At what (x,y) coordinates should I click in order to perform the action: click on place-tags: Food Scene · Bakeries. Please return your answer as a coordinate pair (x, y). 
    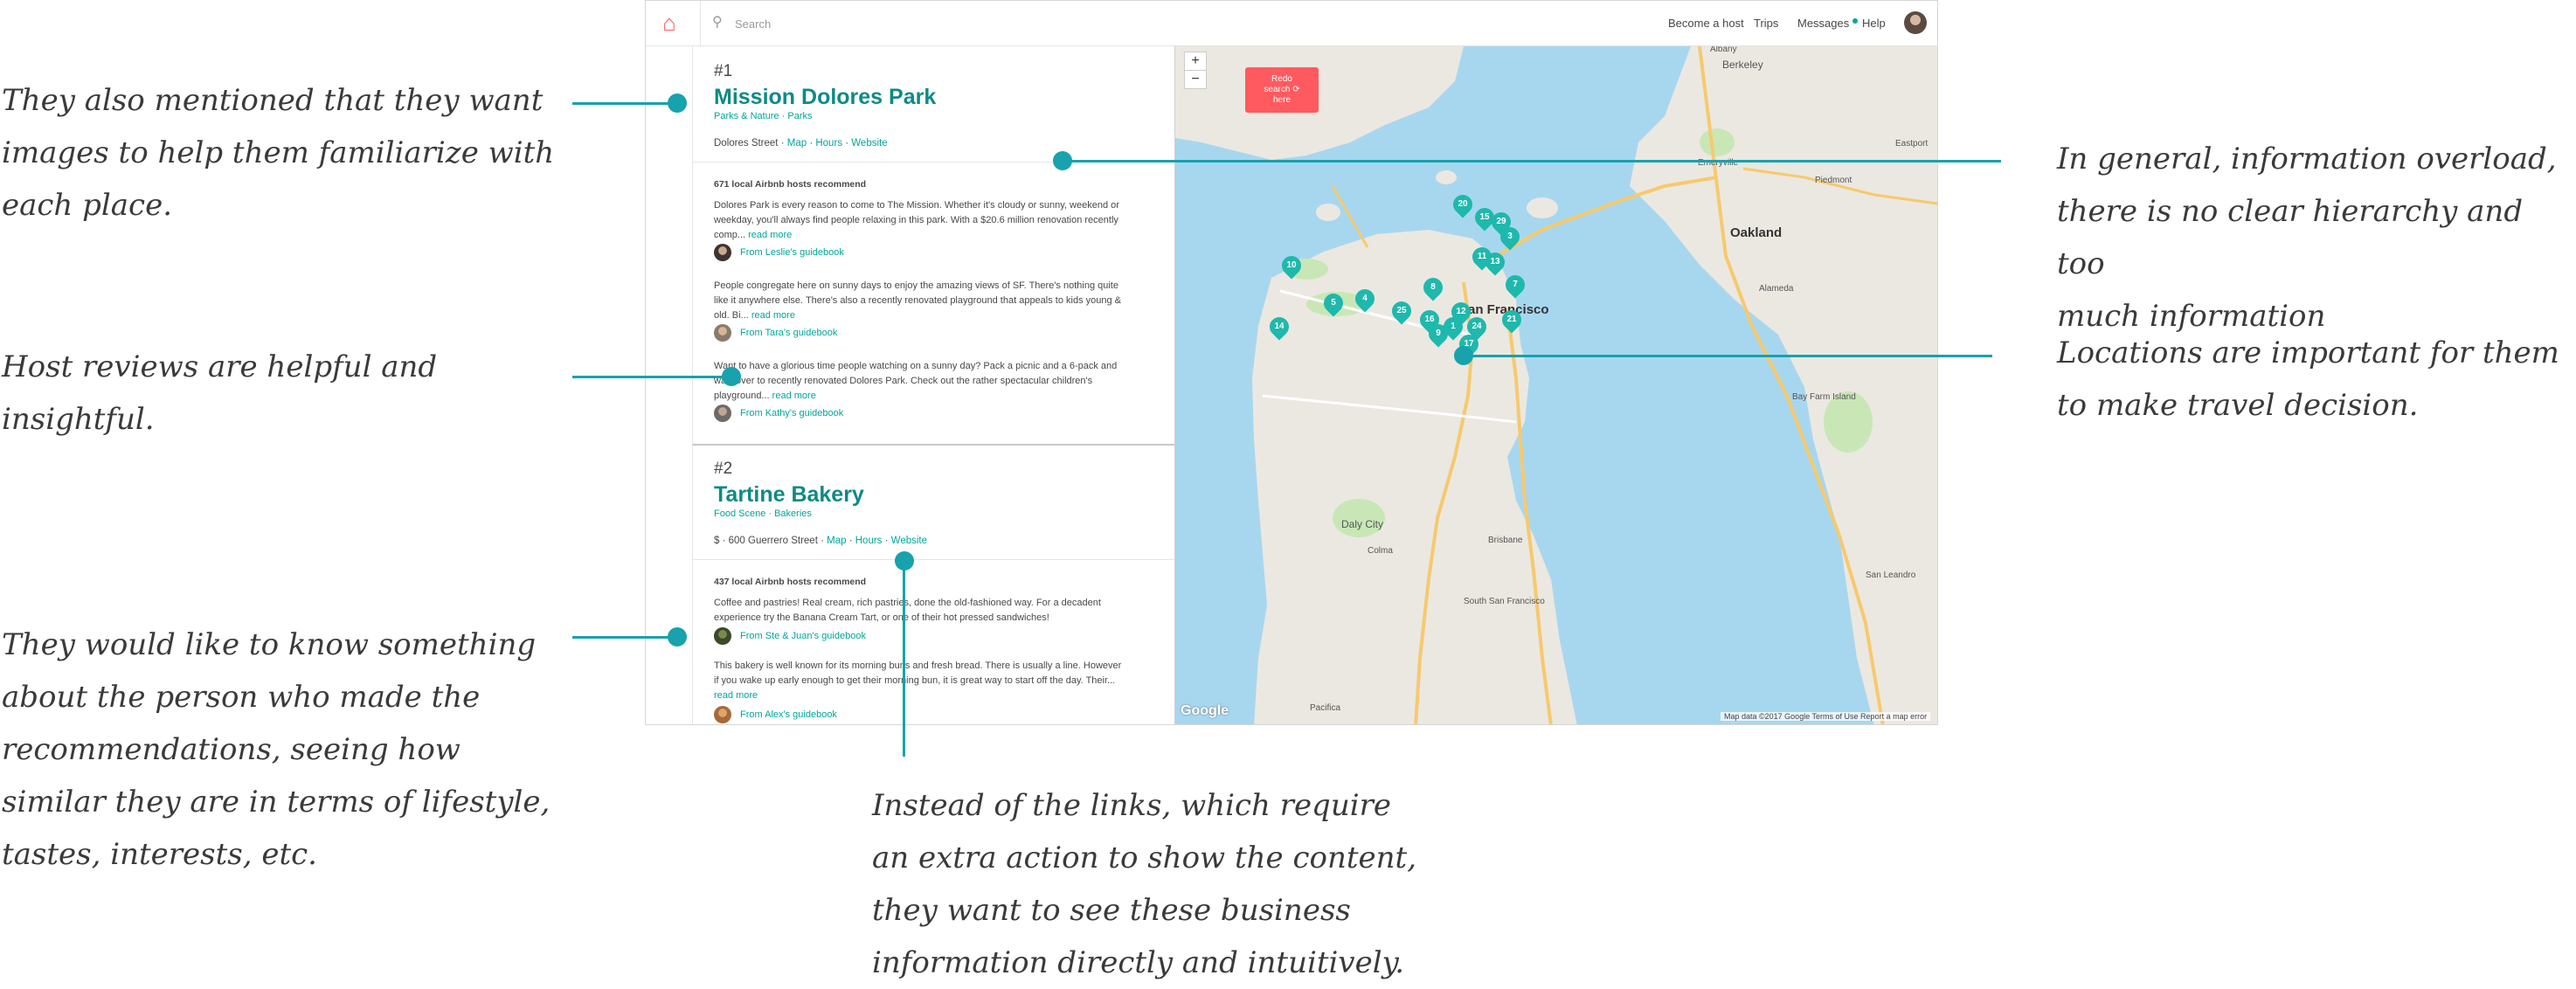
    Looking at the image, I should click on (763, 513).